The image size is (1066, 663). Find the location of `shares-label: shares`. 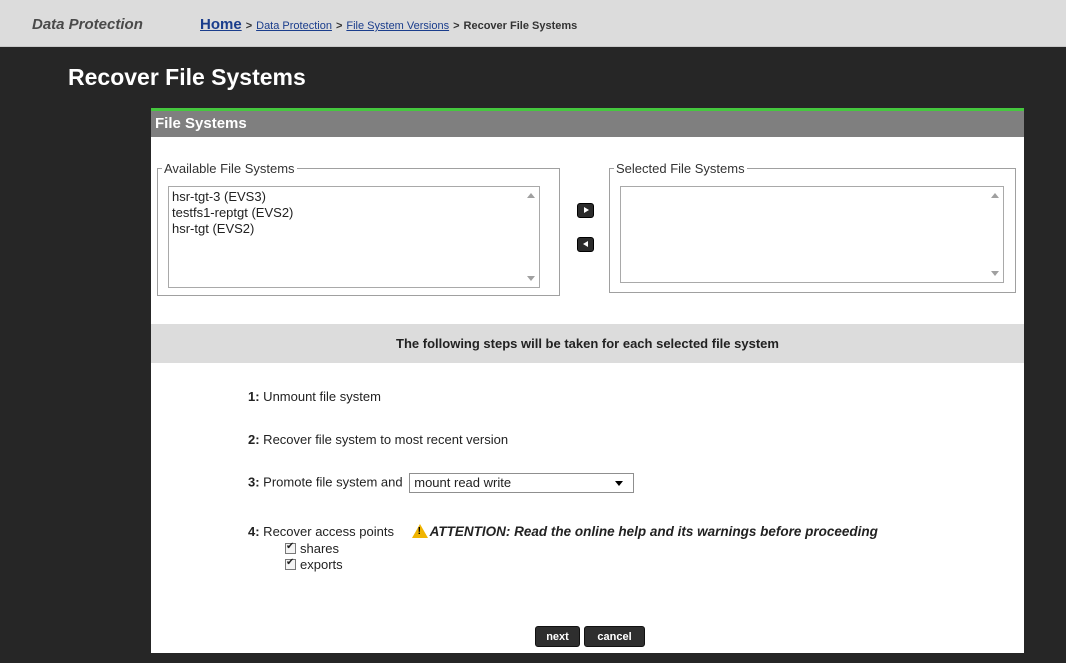

shares-label: shares is located at coordinates (320, 548).